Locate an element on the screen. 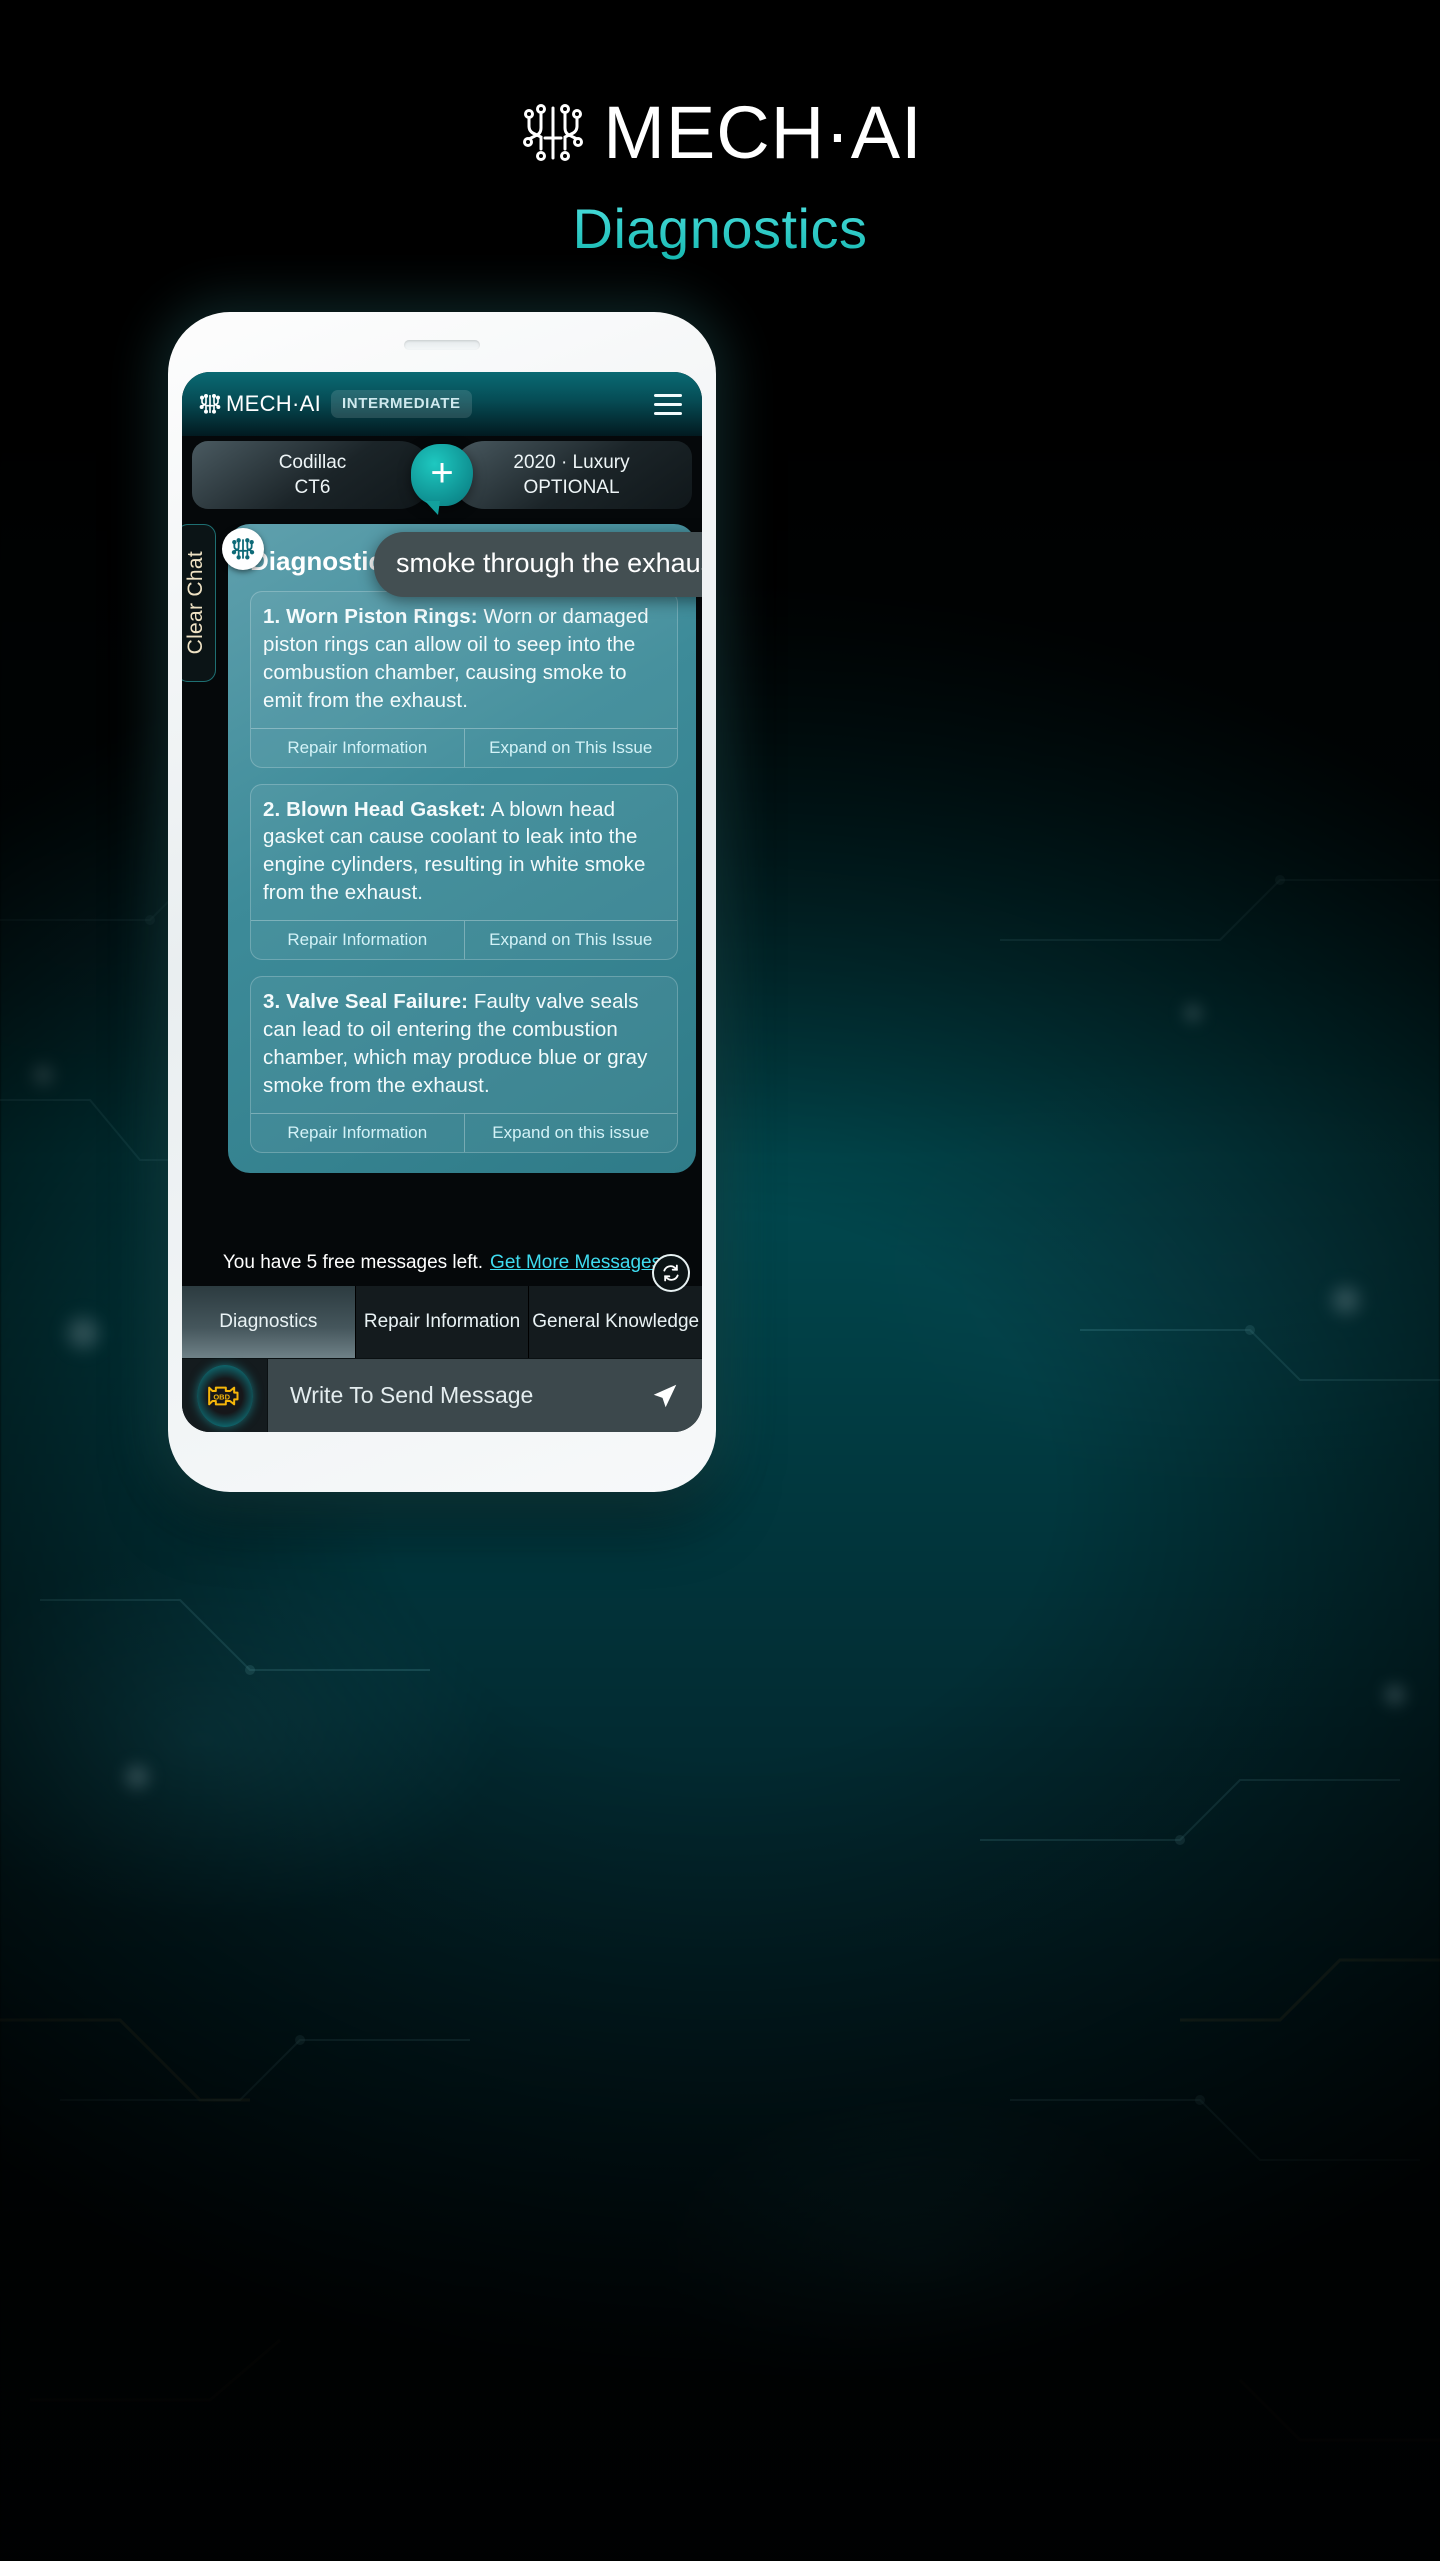 This screenshot has width=1440, height=2561. avatar is located at coordinates (243, 549).